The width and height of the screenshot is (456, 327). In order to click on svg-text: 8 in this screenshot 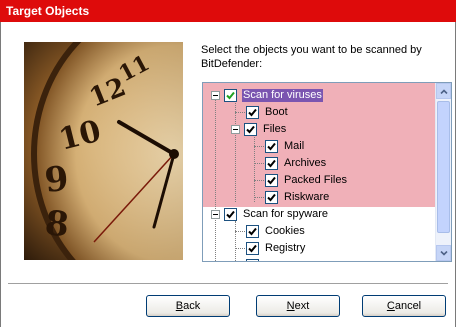, I will do `click(57, 224)`.